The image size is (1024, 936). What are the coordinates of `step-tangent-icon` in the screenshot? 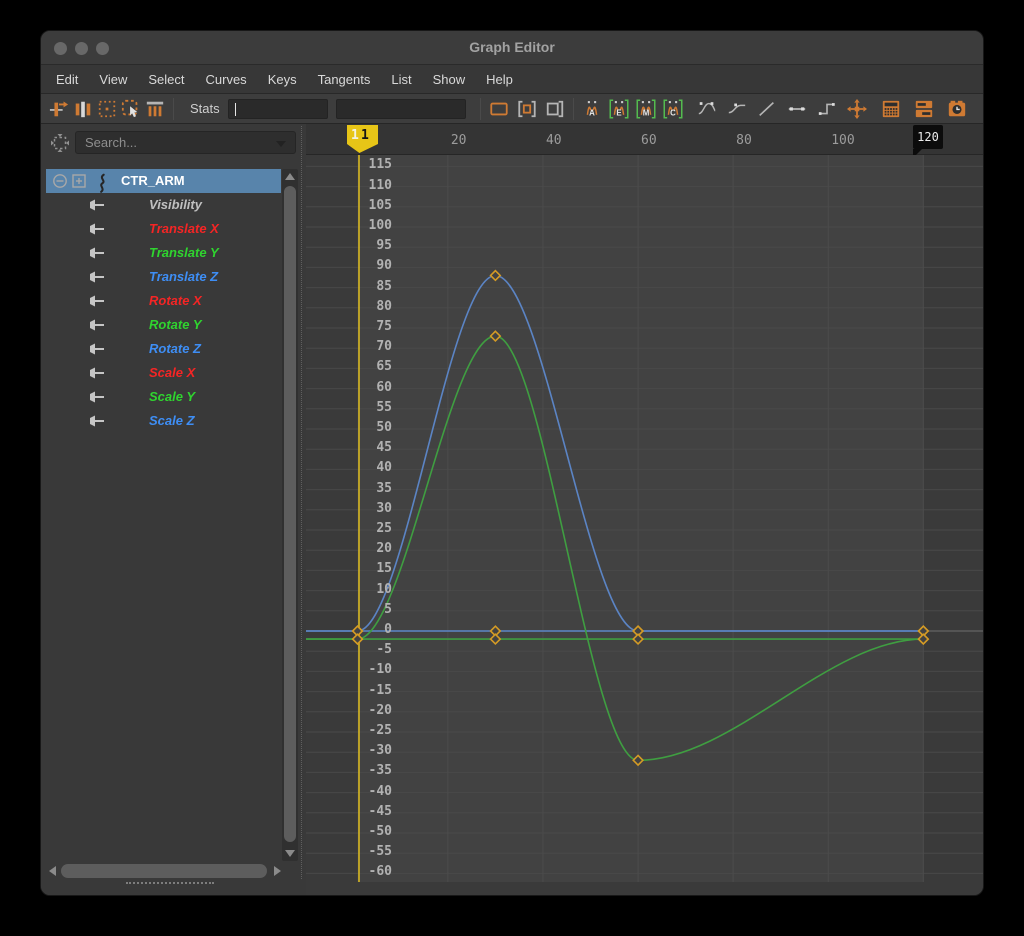 It's located at (827, 109).